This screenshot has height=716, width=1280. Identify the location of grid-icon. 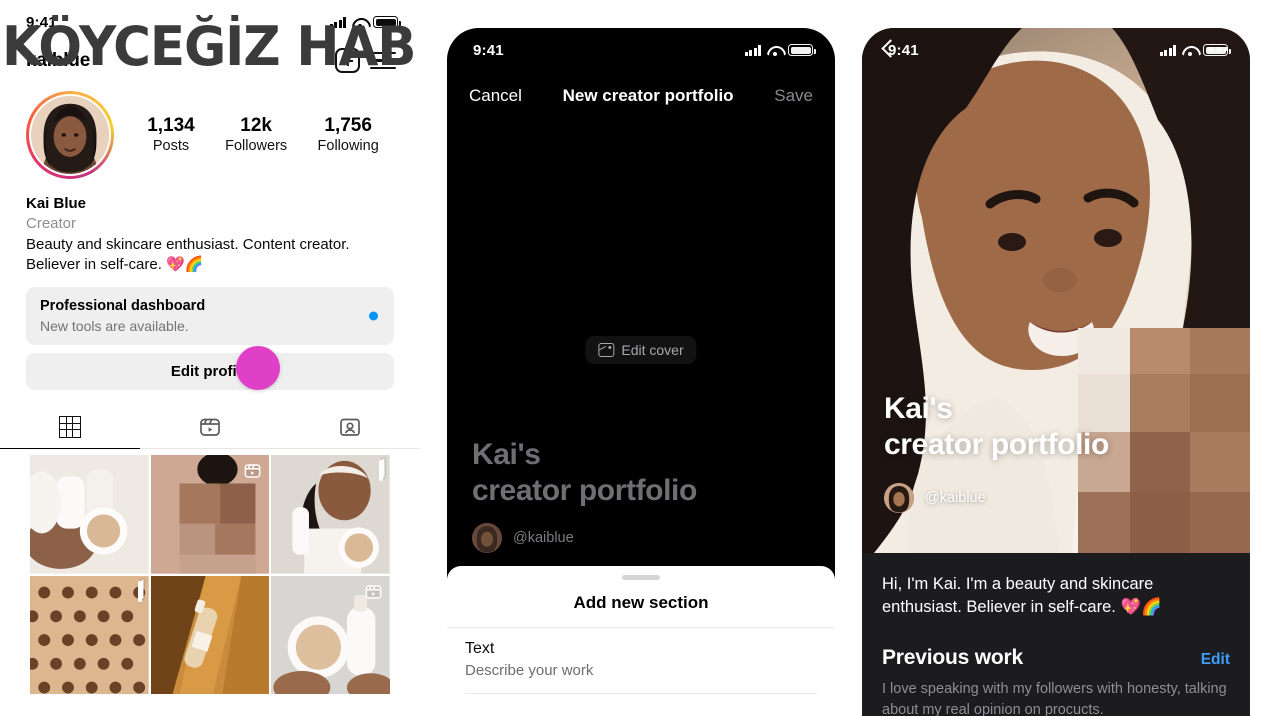
(70, 427).